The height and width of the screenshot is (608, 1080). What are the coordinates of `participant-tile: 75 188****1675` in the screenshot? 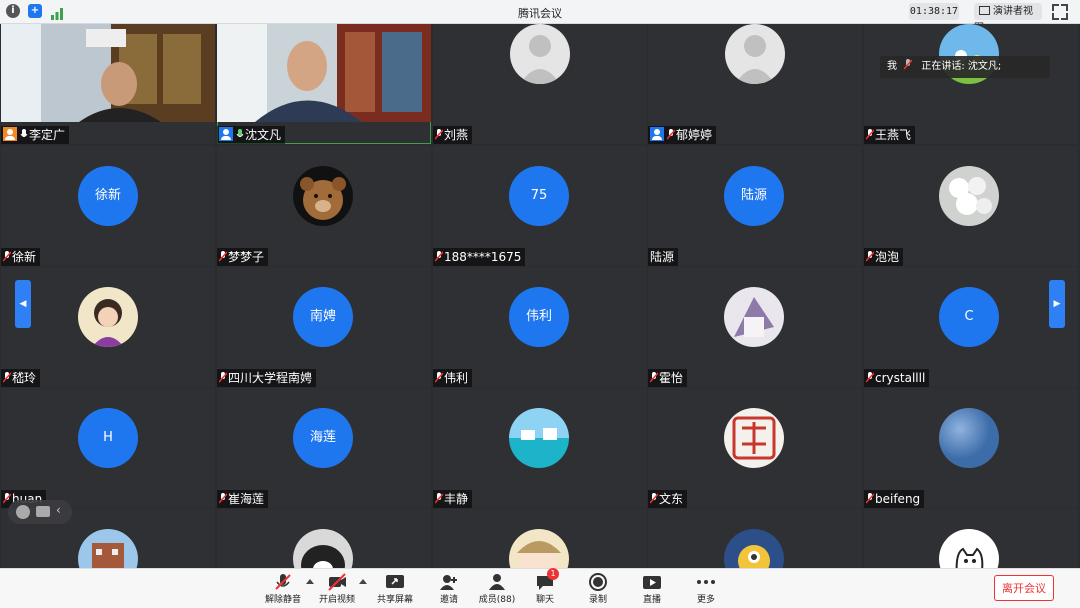 It's located at (540, 206).